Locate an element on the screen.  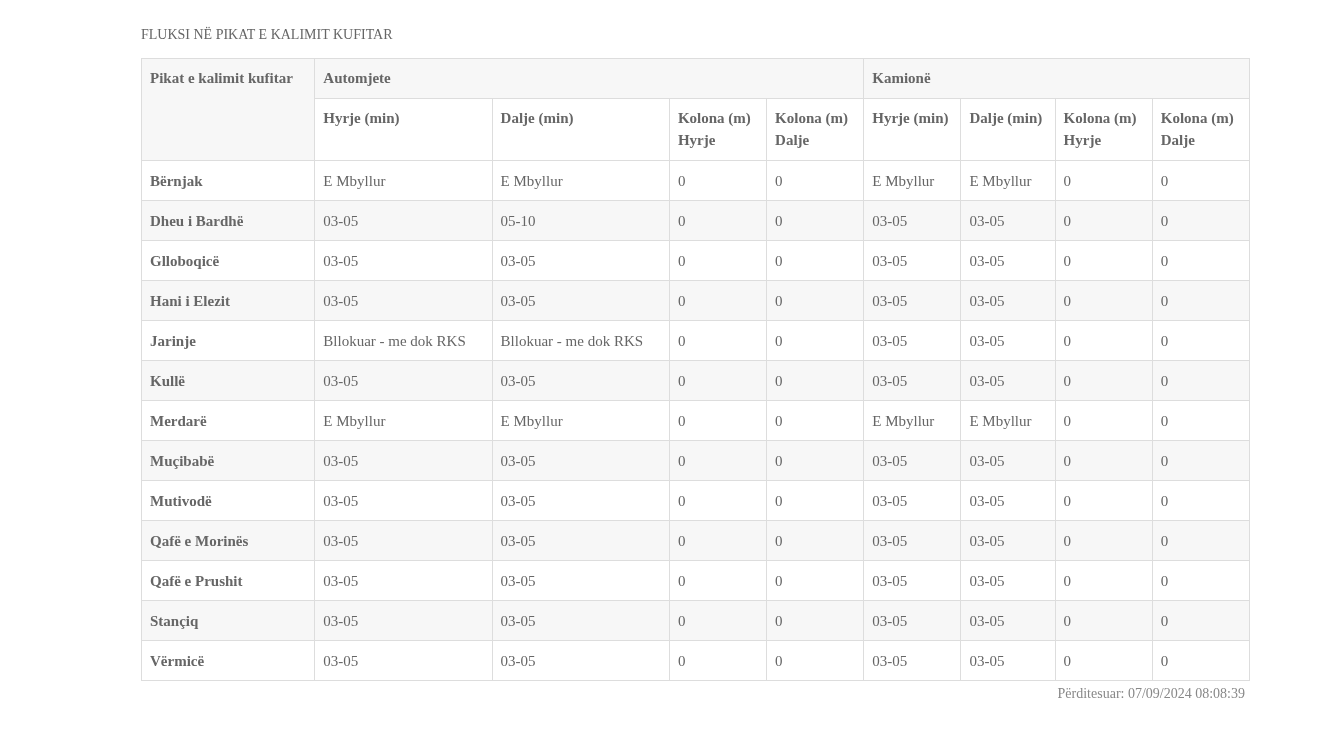
row-header: Qafë e Prushit is located at coordinates (228, 580).